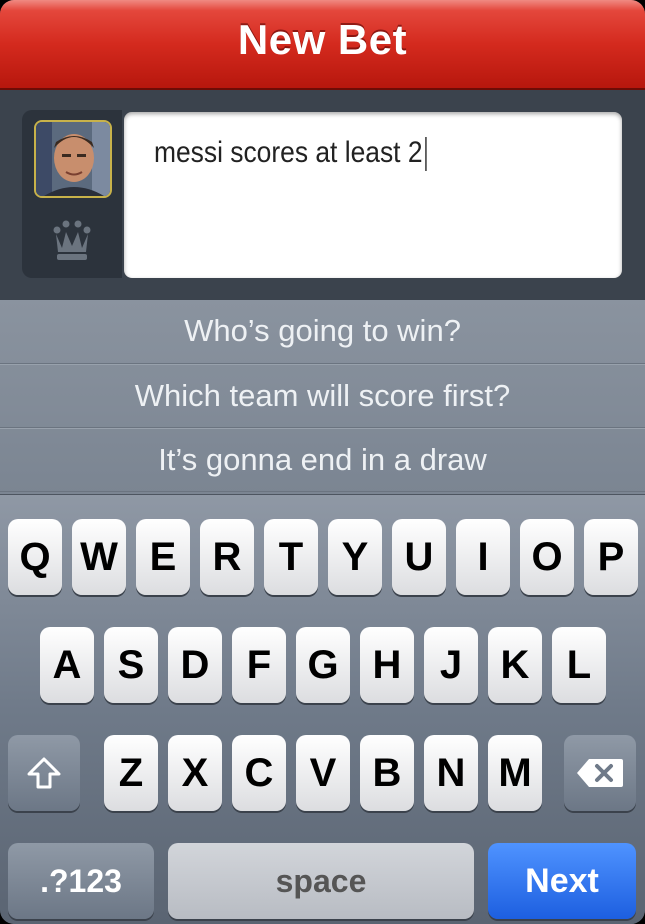  What do you see at coordinates (322, 39) in the screenshot?
I see `page-title: New Bet` at bounding box center [322, 39].